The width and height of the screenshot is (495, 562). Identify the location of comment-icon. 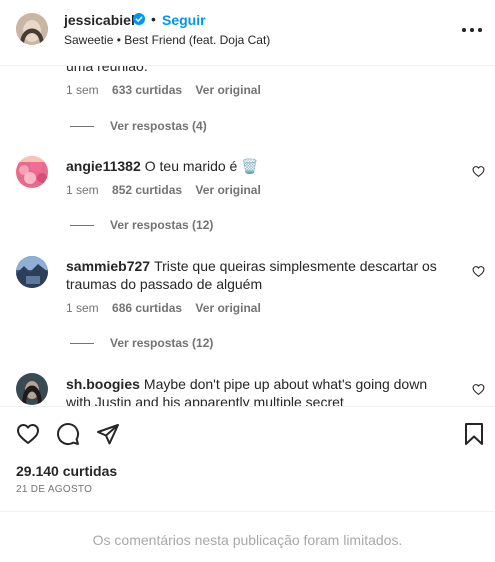
(68, 434).